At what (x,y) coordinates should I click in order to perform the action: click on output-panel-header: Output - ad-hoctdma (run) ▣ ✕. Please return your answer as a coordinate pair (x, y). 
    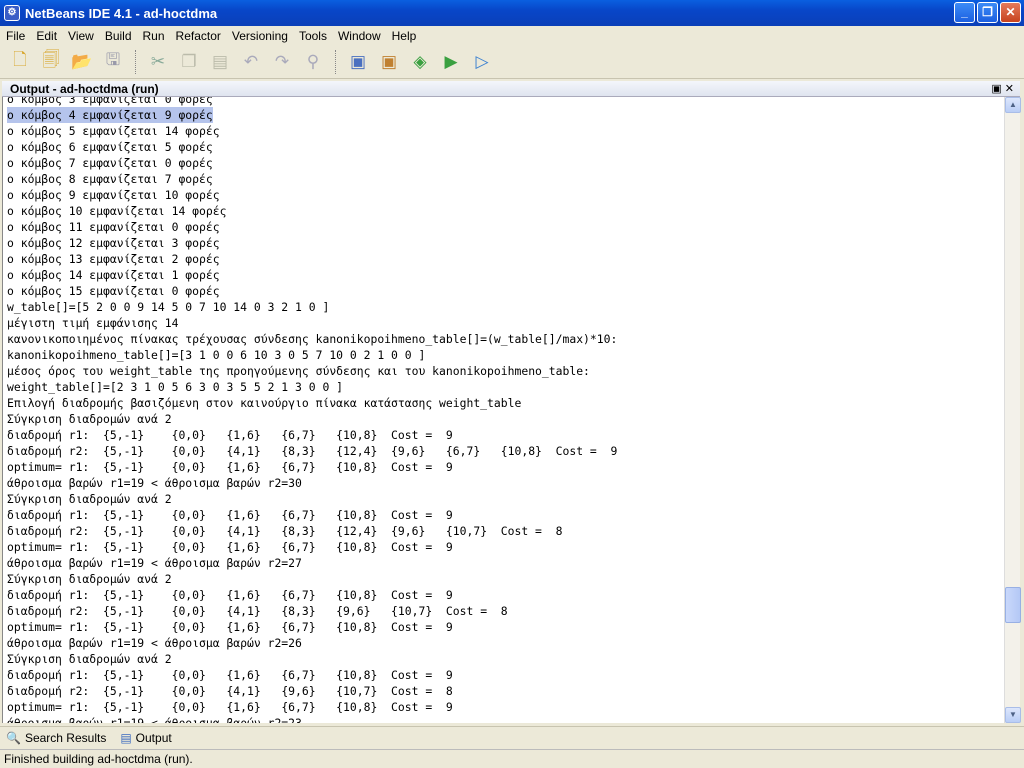
    Looking at the image, I should click on (511, 89).